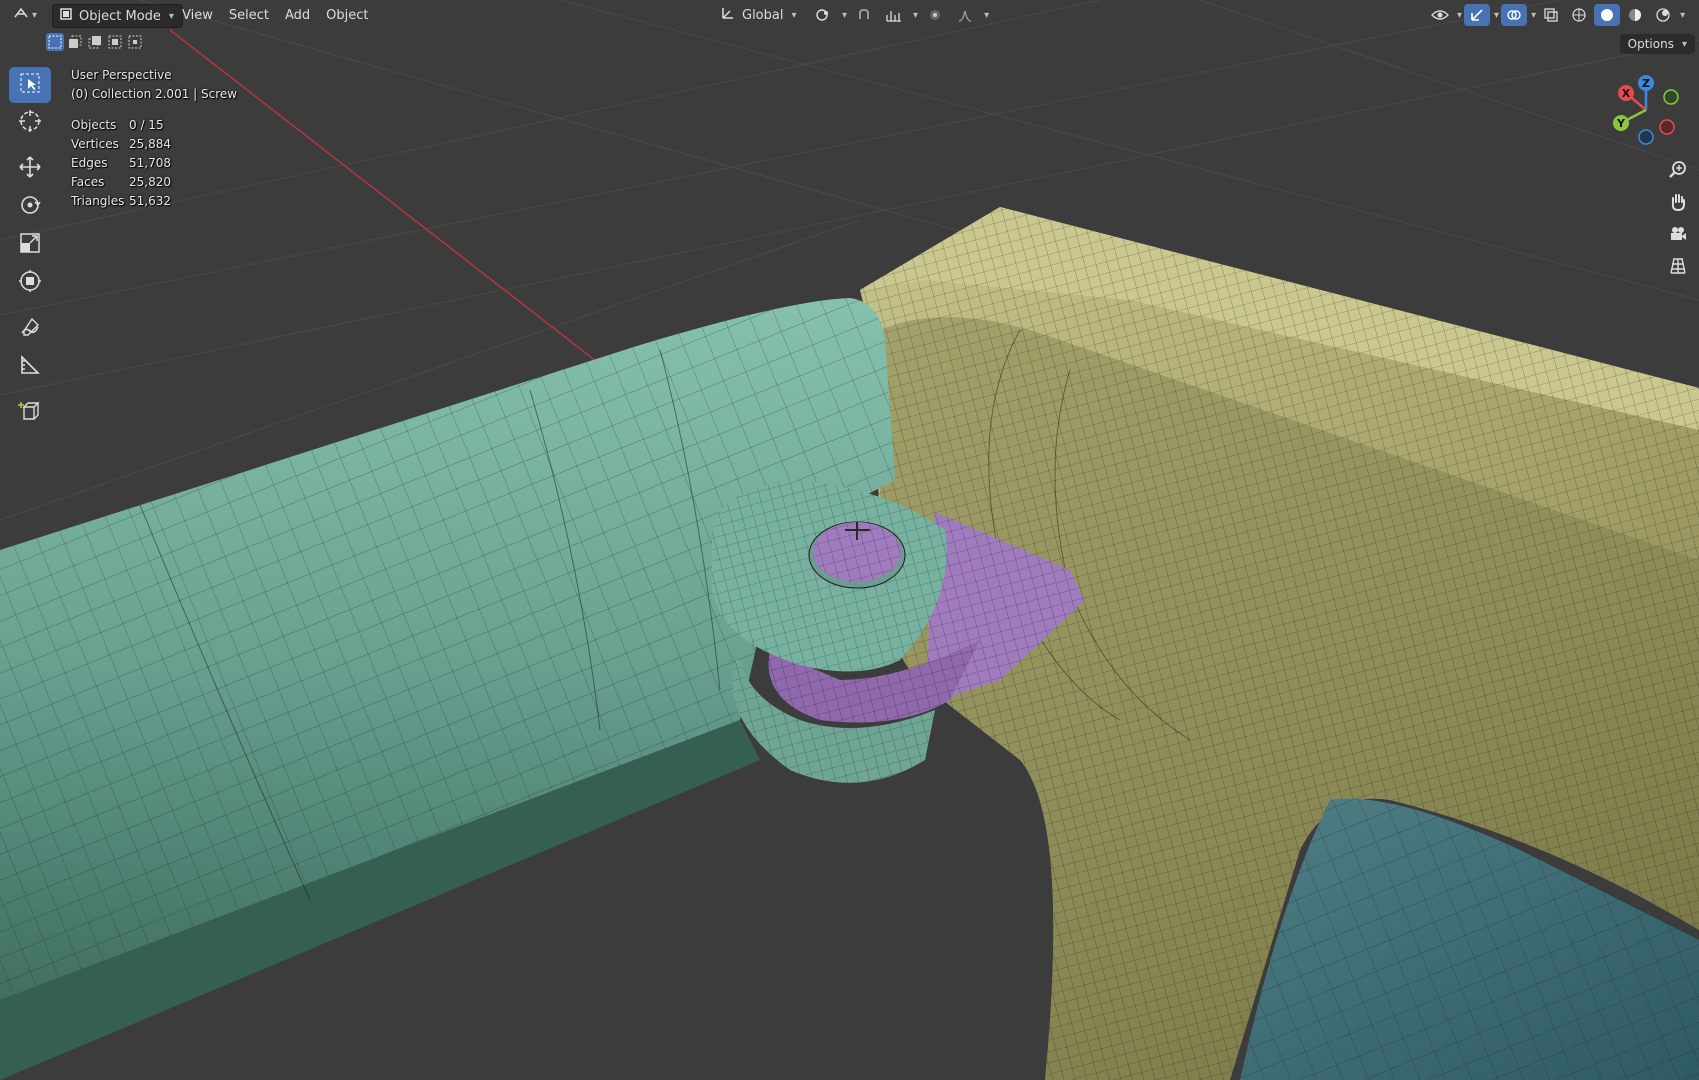  What do you see at coordinates (1650, 44) in the screenshot?
I see `options-label: Options` at bounding box center [1650, 44].